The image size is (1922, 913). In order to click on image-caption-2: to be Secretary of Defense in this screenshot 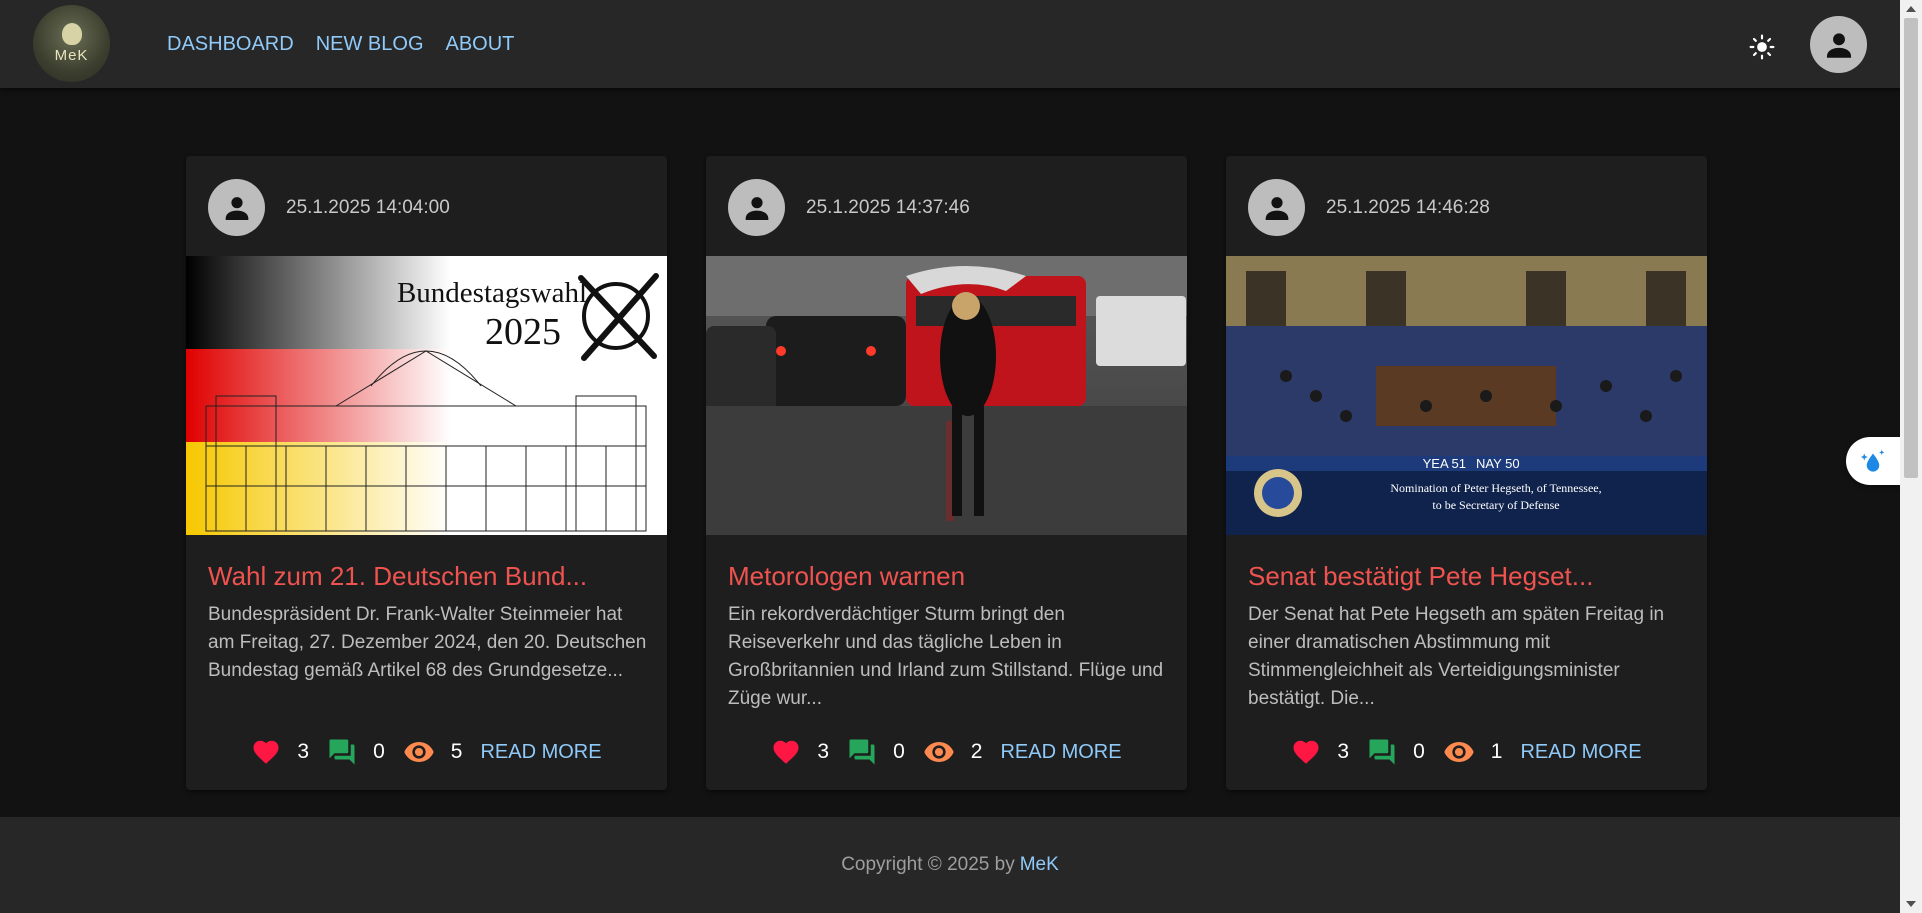, I will do `click(1495, 505)`.